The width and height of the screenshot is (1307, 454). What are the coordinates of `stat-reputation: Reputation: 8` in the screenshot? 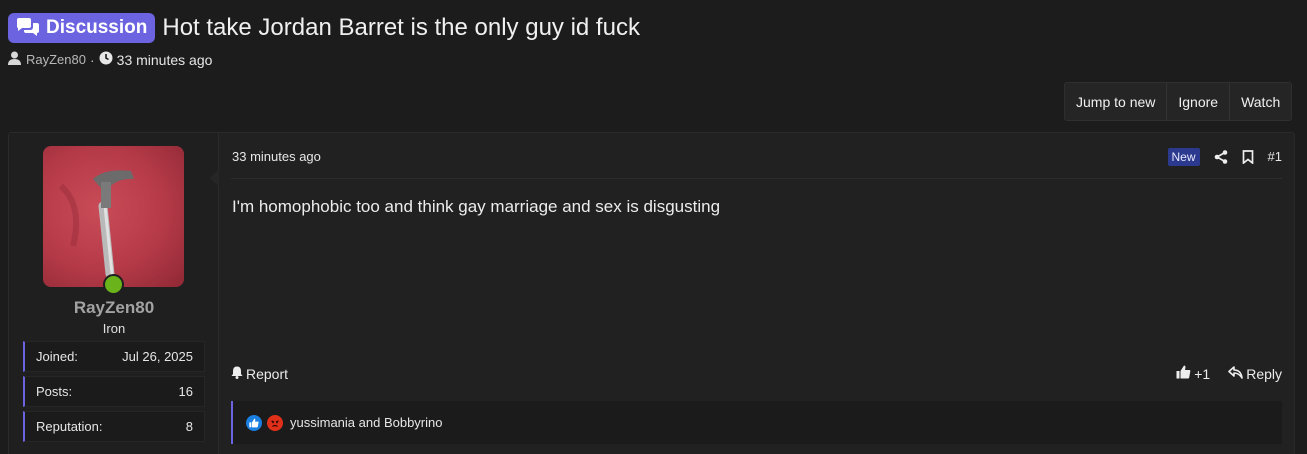 It's located at (114, 426).